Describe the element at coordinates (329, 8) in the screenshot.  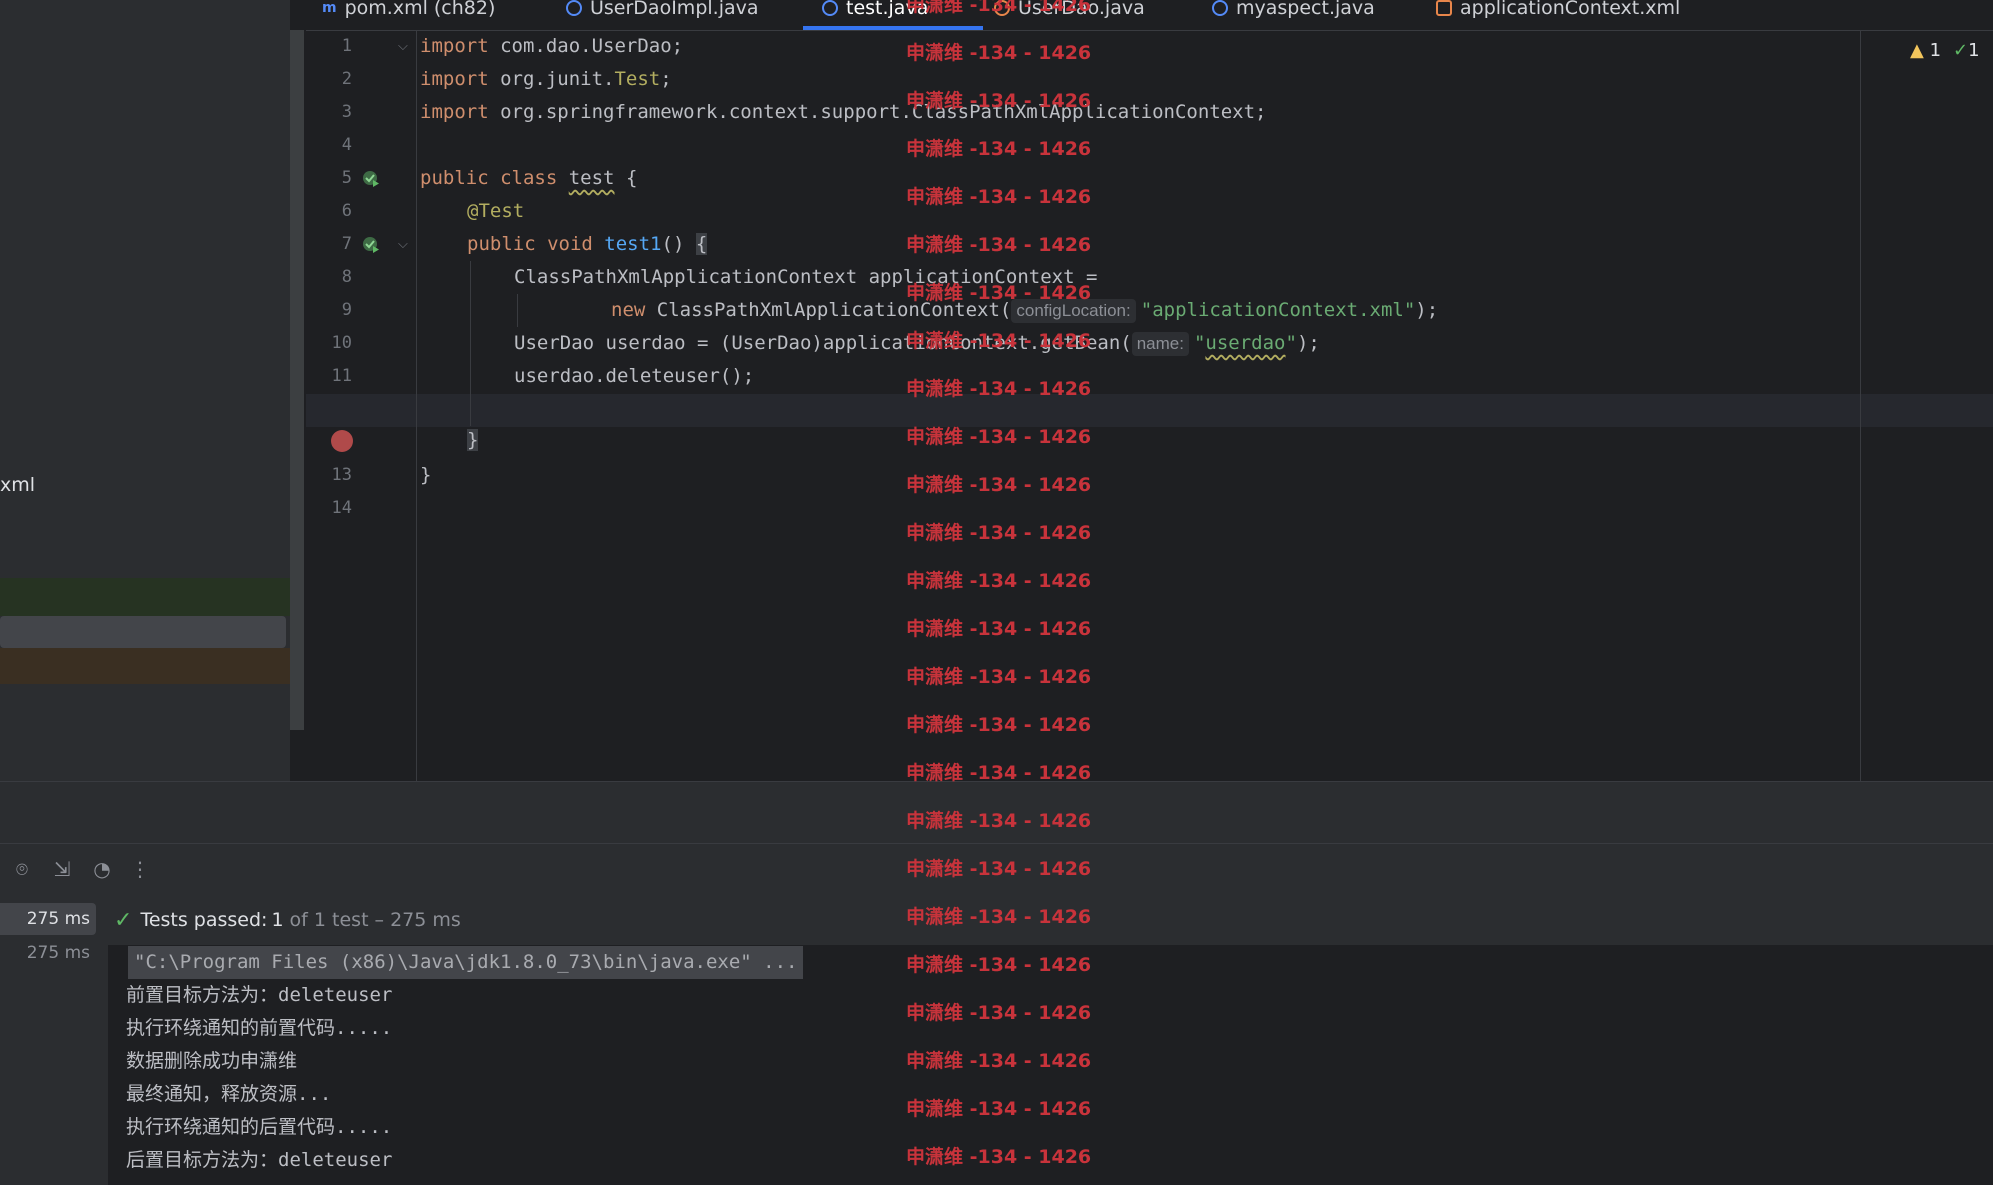
I see `maven-icon: m` at that location.